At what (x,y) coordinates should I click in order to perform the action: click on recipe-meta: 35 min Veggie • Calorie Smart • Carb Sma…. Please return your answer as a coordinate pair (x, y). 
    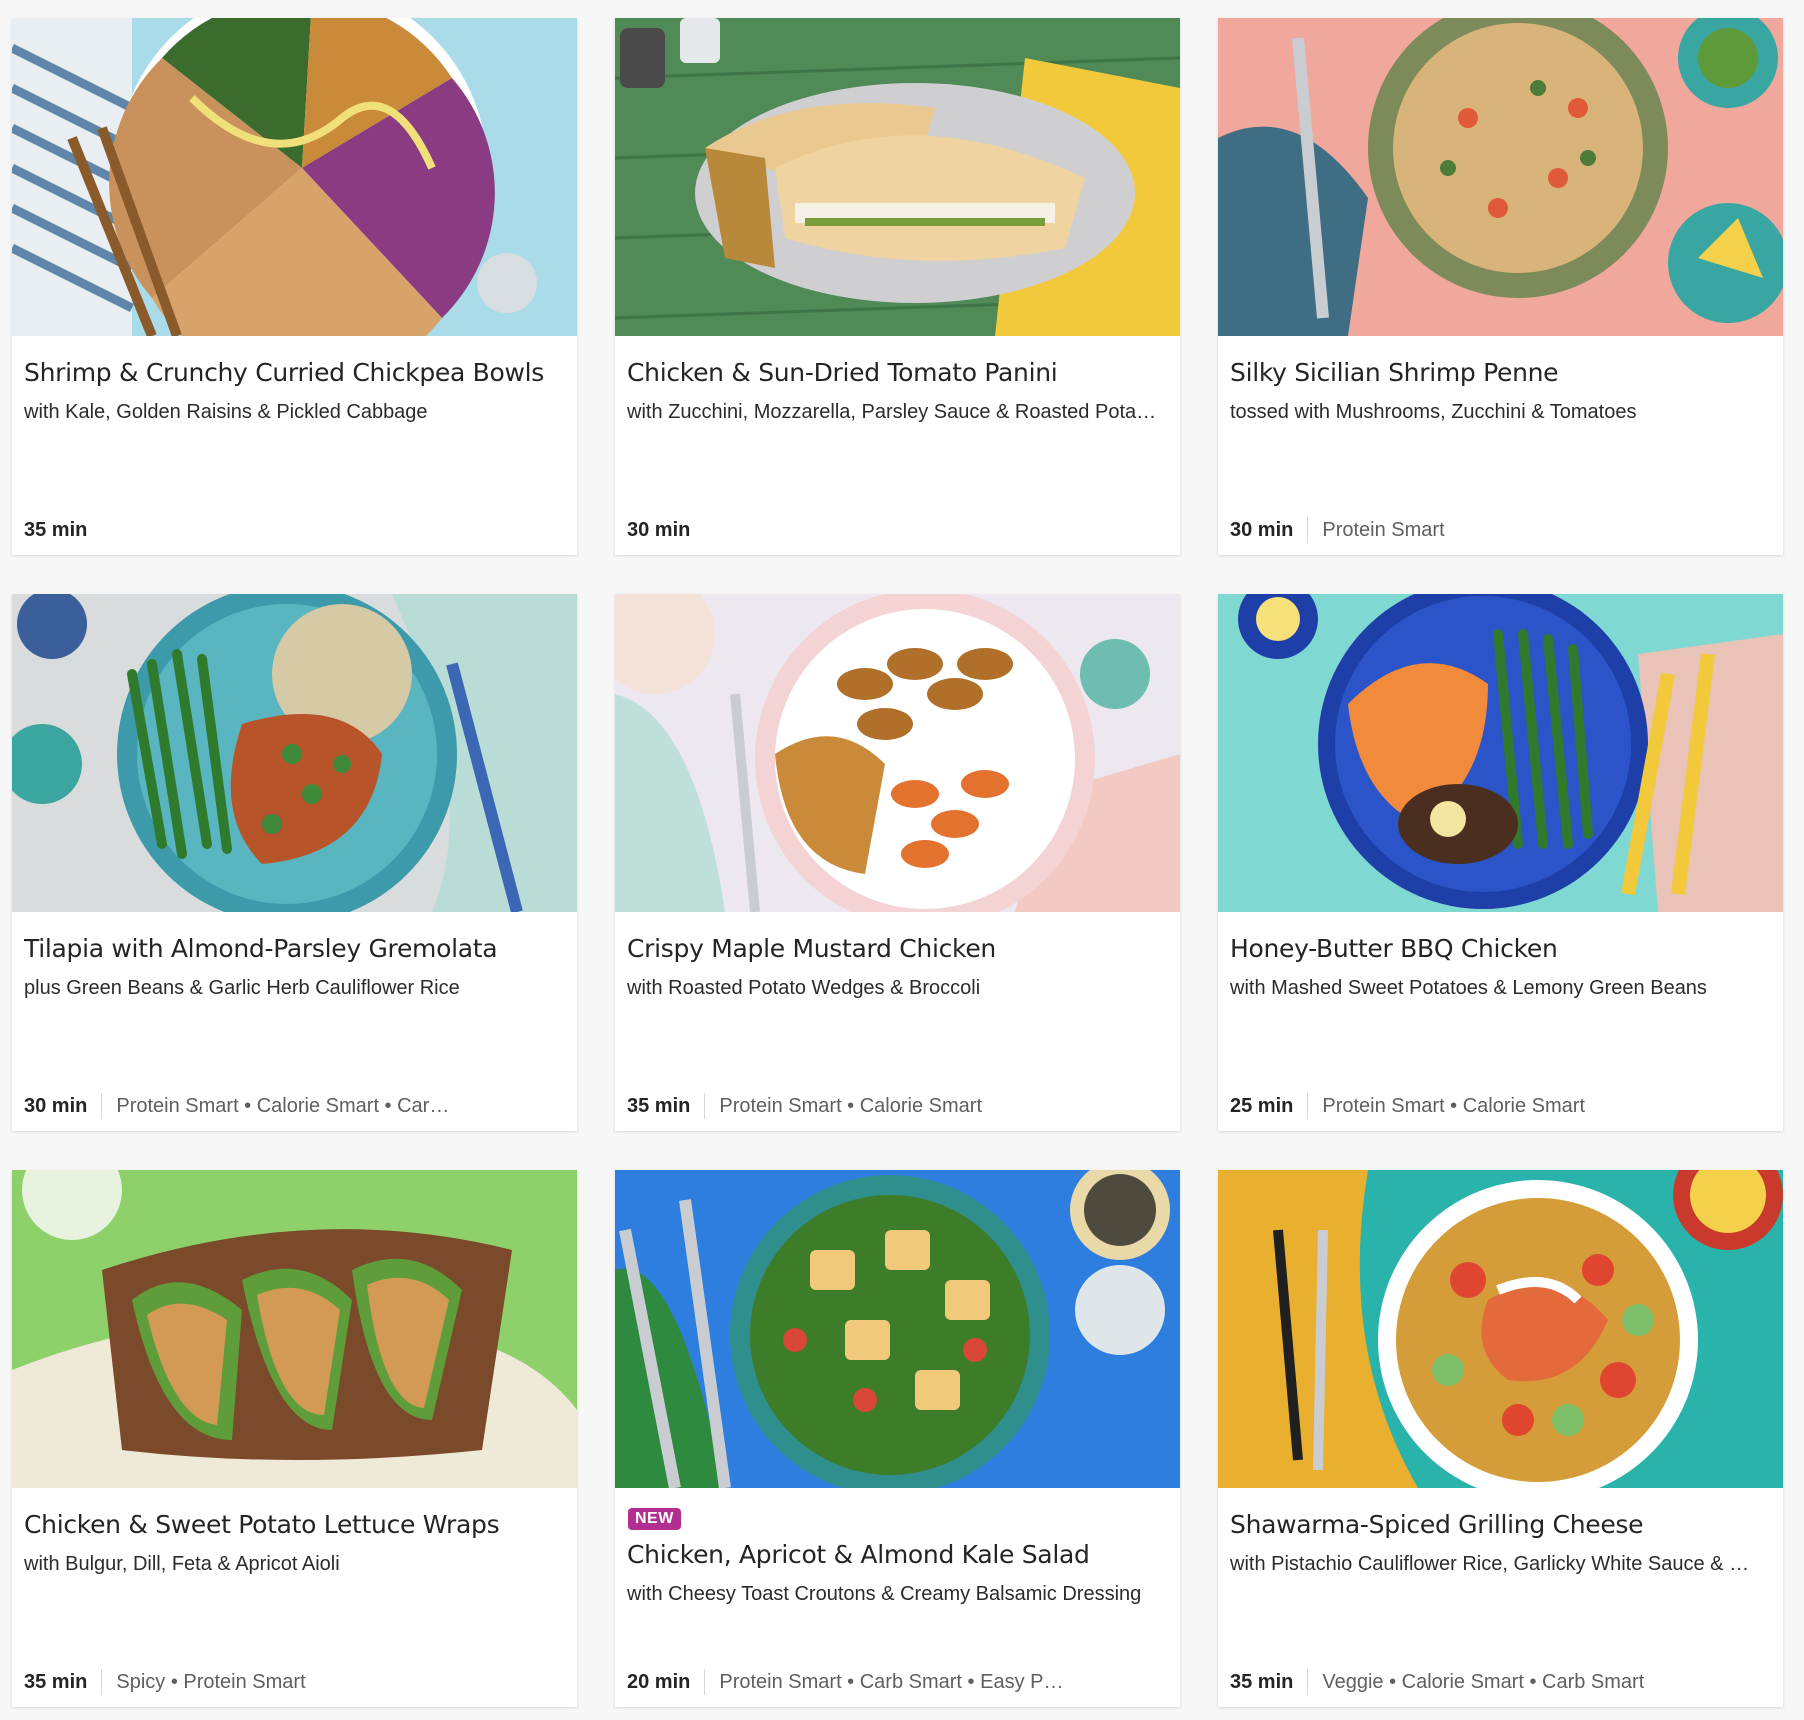
    Looking at the image, I should click on (1500, 1682).